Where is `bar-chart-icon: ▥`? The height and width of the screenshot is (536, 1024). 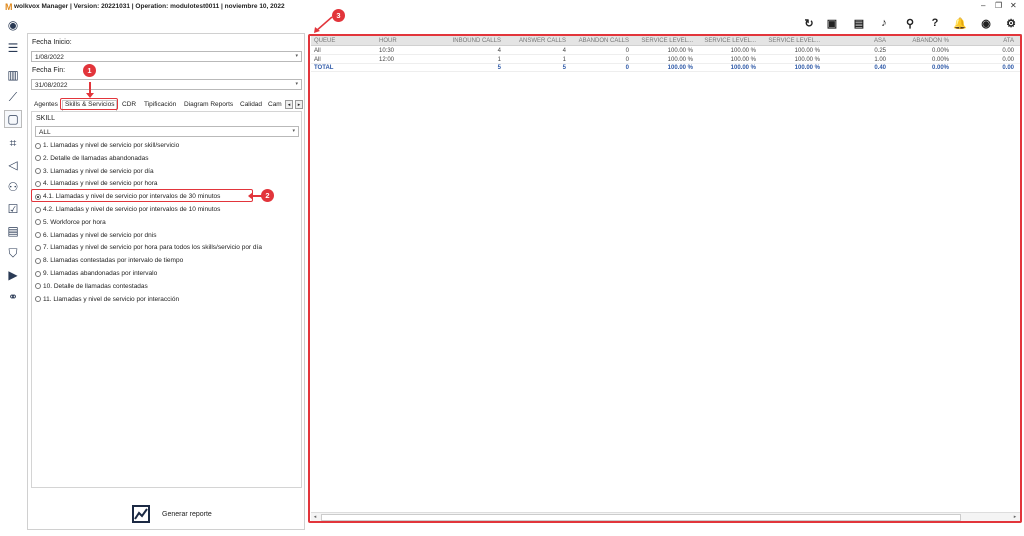
bar-chart-icon: ▥ is located at coordinates (13, 75).